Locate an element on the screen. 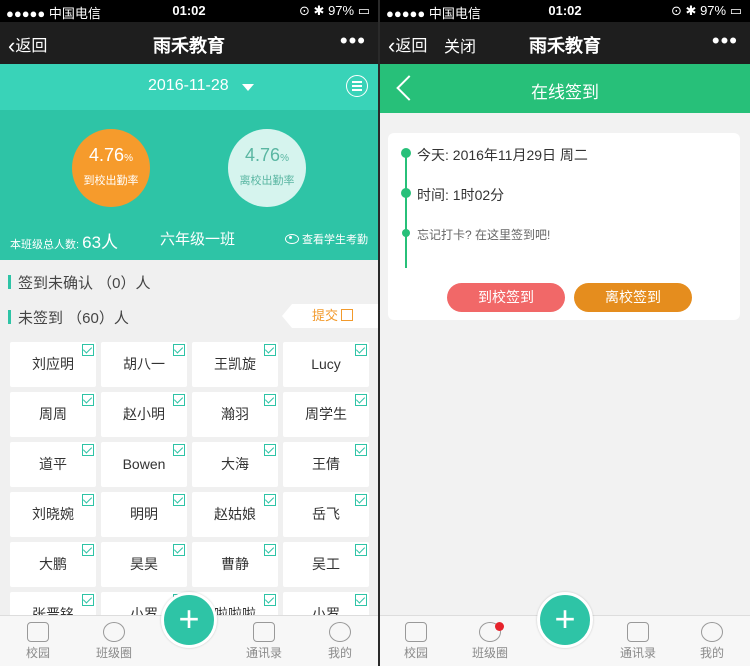 This screenshot has width=750, height=666. student-cell: 刘晓婉 is located at coordinates (53, 514).